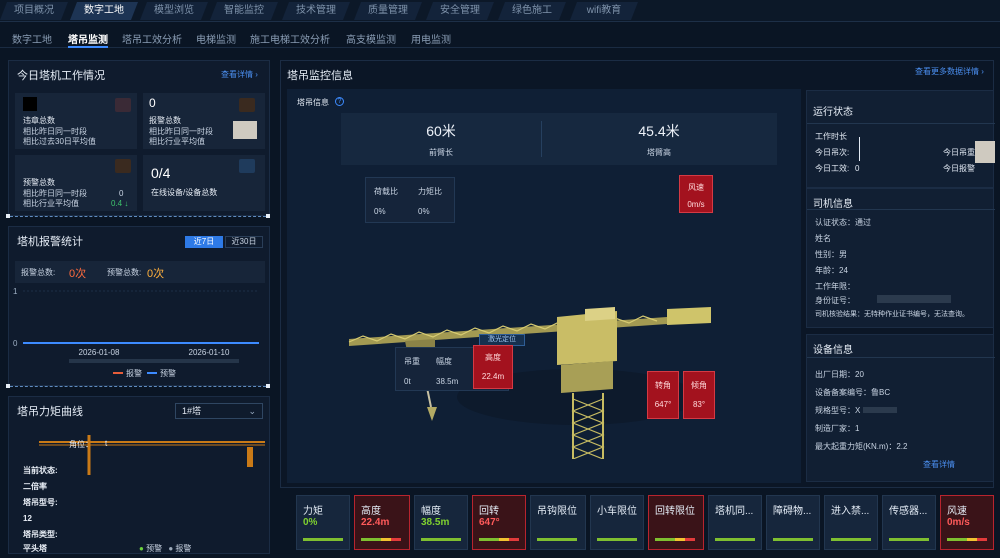  Describe the element at coordinates (40, 534) in the screenshot. I see `crane-type-label: 塔吊类型:` at that location.